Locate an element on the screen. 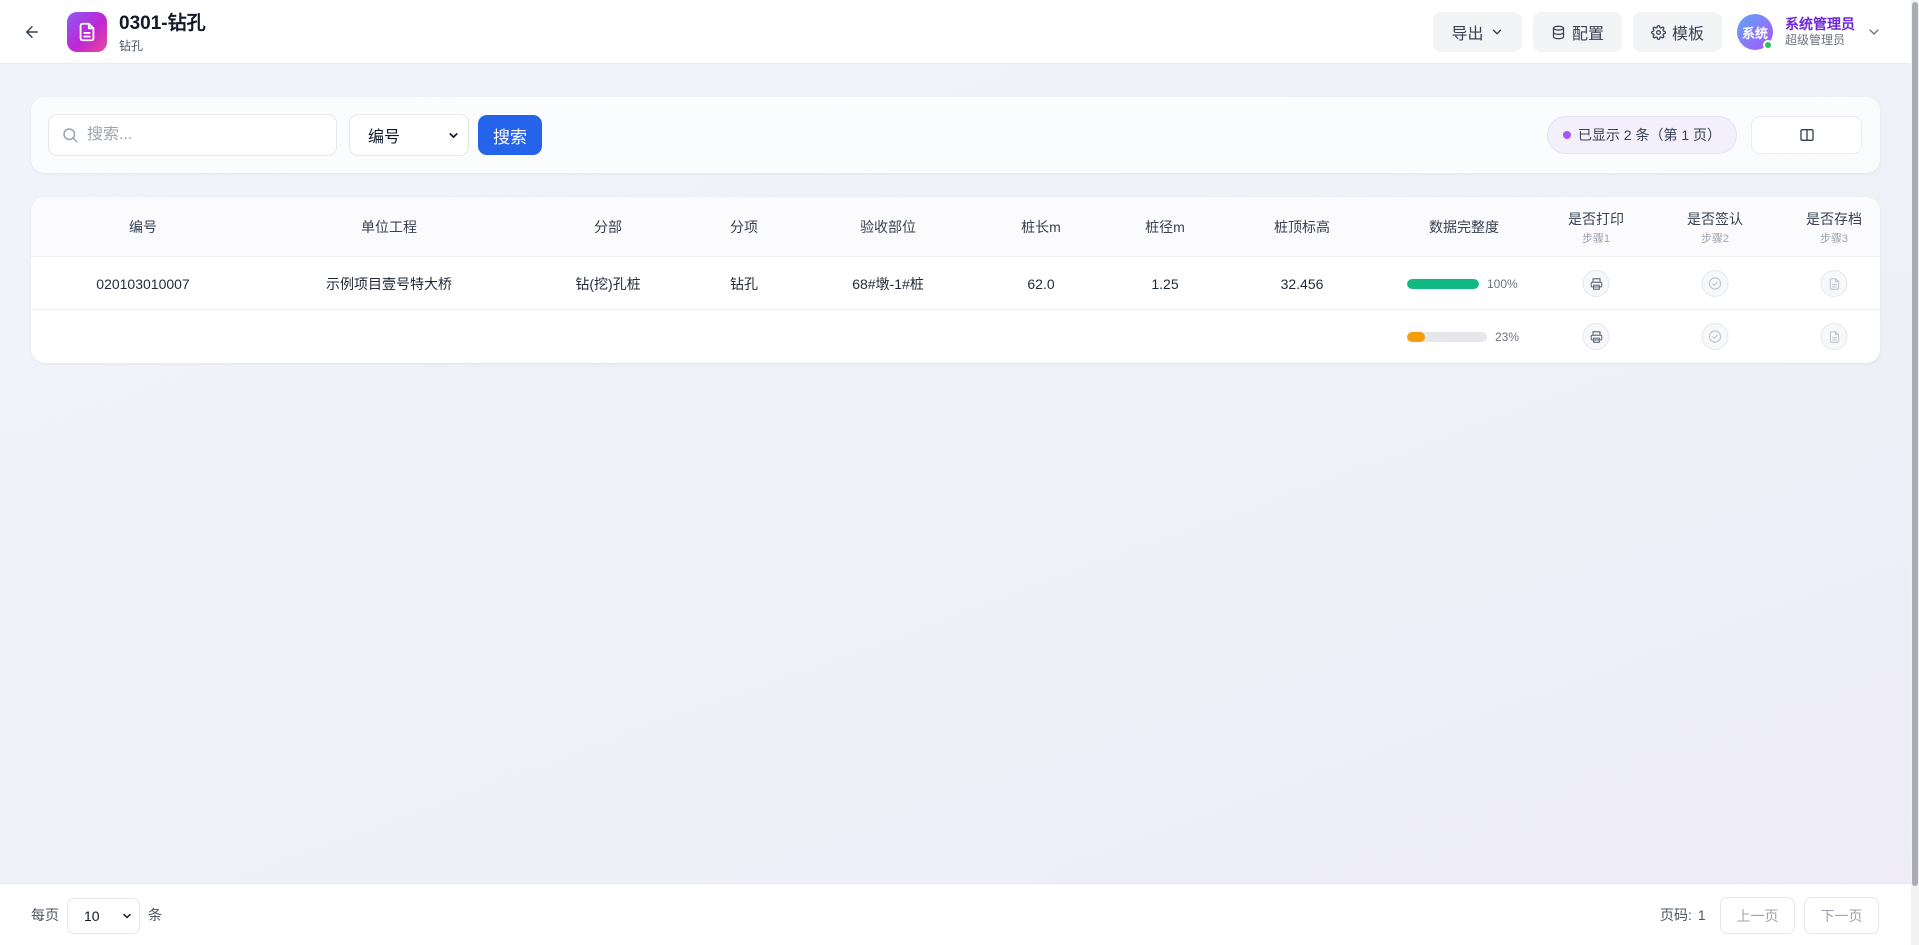  cell-pile-top-elevation: 32.456 is located at coordinates (1302, 283).